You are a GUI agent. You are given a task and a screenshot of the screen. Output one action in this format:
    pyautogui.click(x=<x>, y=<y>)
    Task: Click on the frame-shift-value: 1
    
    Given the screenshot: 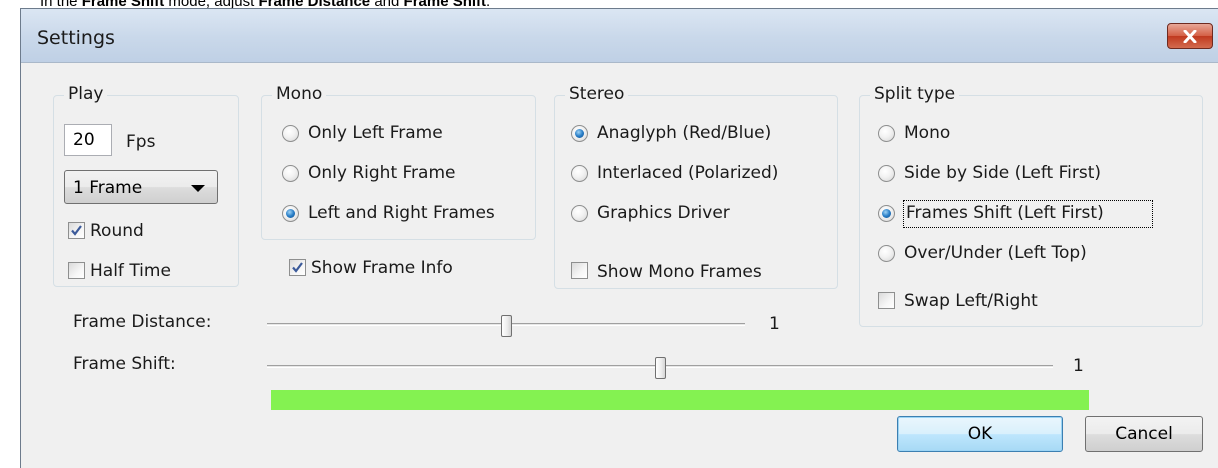 What is the action you would take?
    pyautogui.click(x=1078, y=366)
    